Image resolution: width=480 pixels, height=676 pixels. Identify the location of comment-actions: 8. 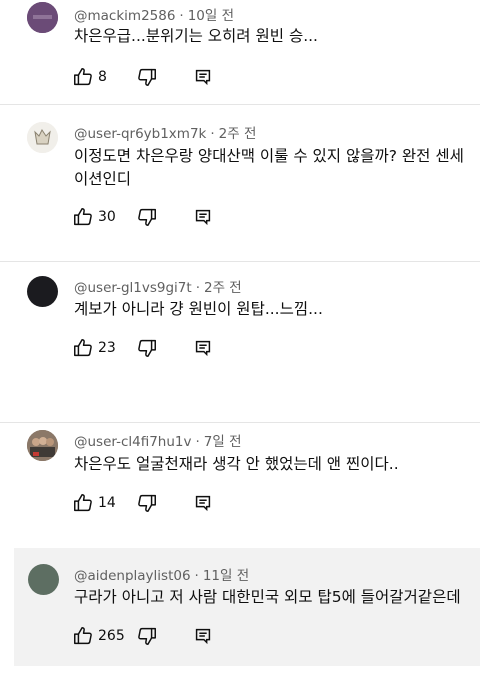
(143, 77).